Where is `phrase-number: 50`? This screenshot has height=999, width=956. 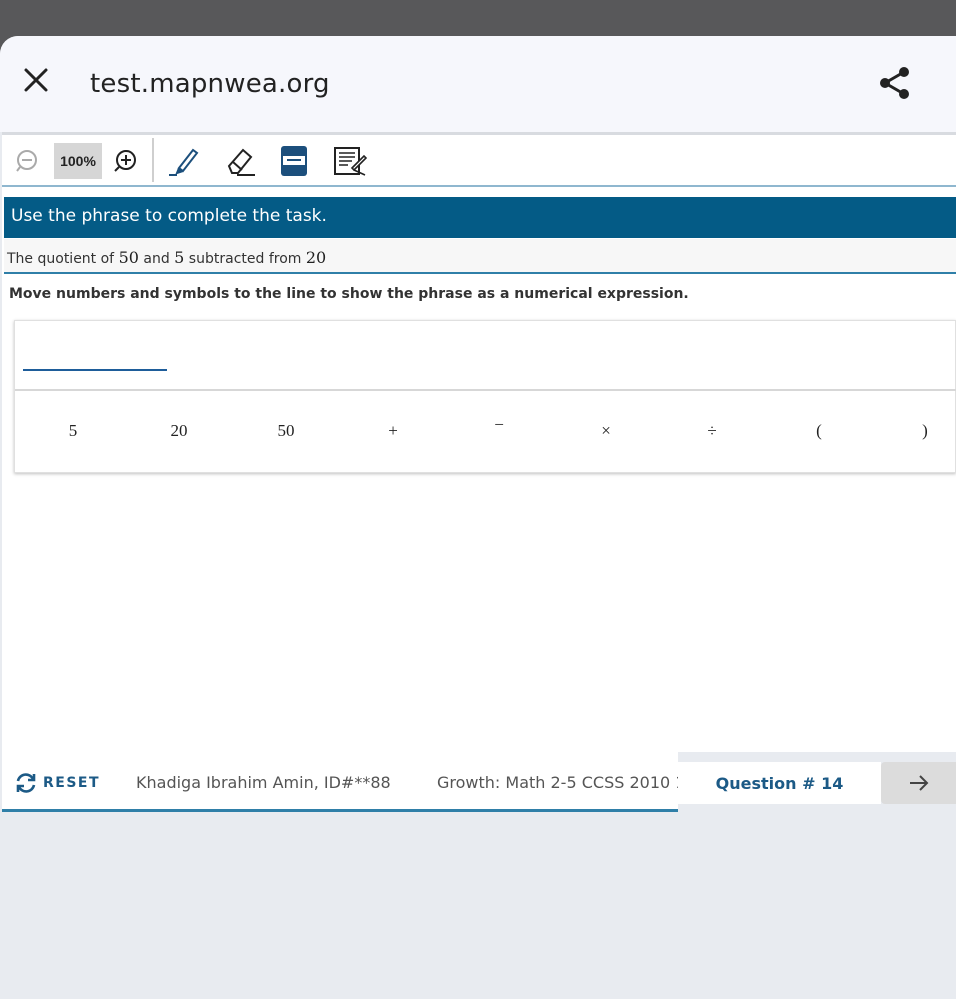
phrase-number: 50 is located at coordinates (128, 257).